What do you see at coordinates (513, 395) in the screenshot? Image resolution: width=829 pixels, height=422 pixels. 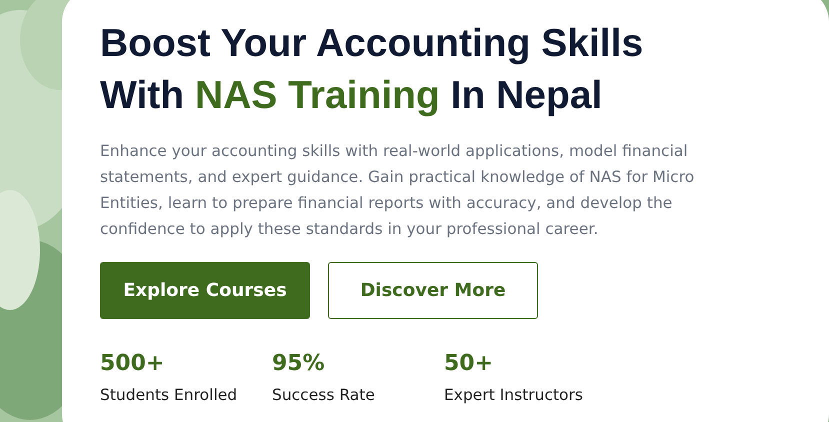 I see `stat-label: Expert Instructors` at bounding box center [513, 395].